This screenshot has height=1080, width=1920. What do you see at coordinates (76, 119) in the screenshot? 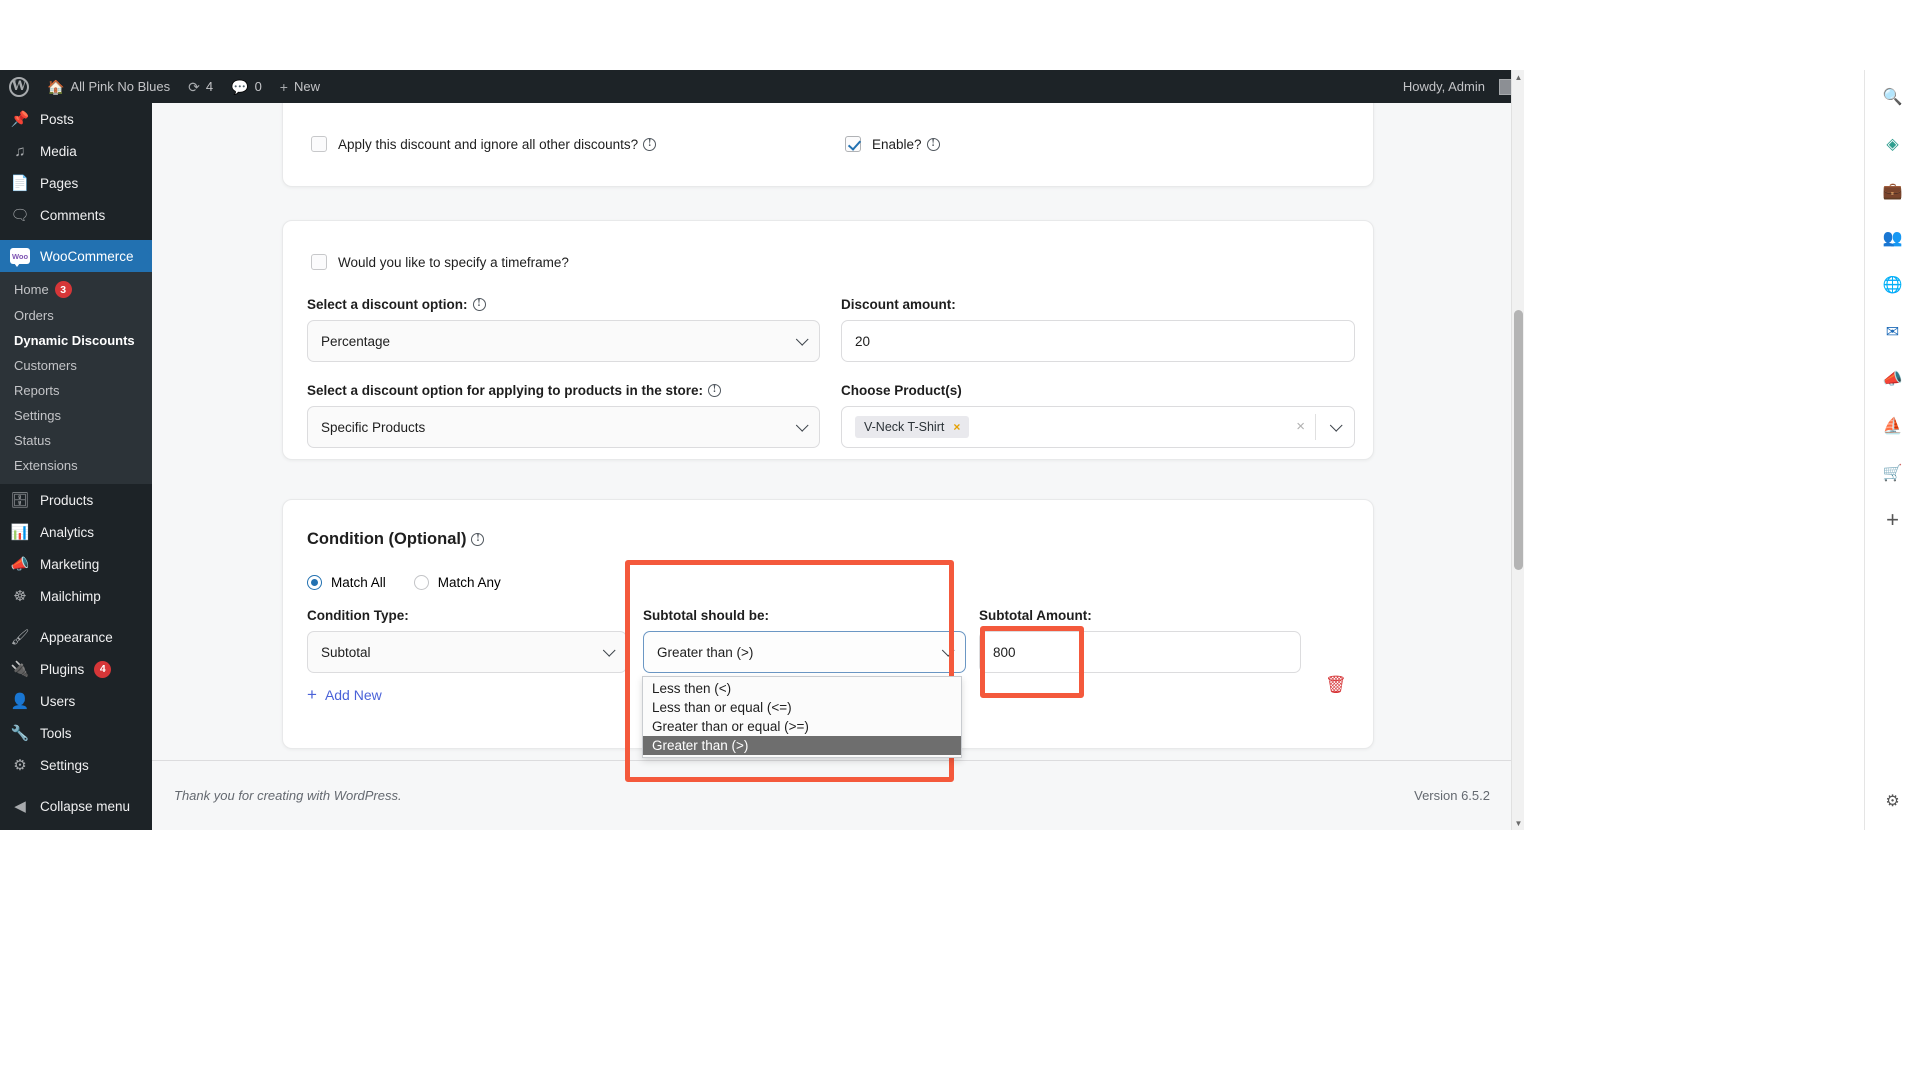
I see `sidebar-item-posts: 📌 Posts` at bounding box center [76, 119].